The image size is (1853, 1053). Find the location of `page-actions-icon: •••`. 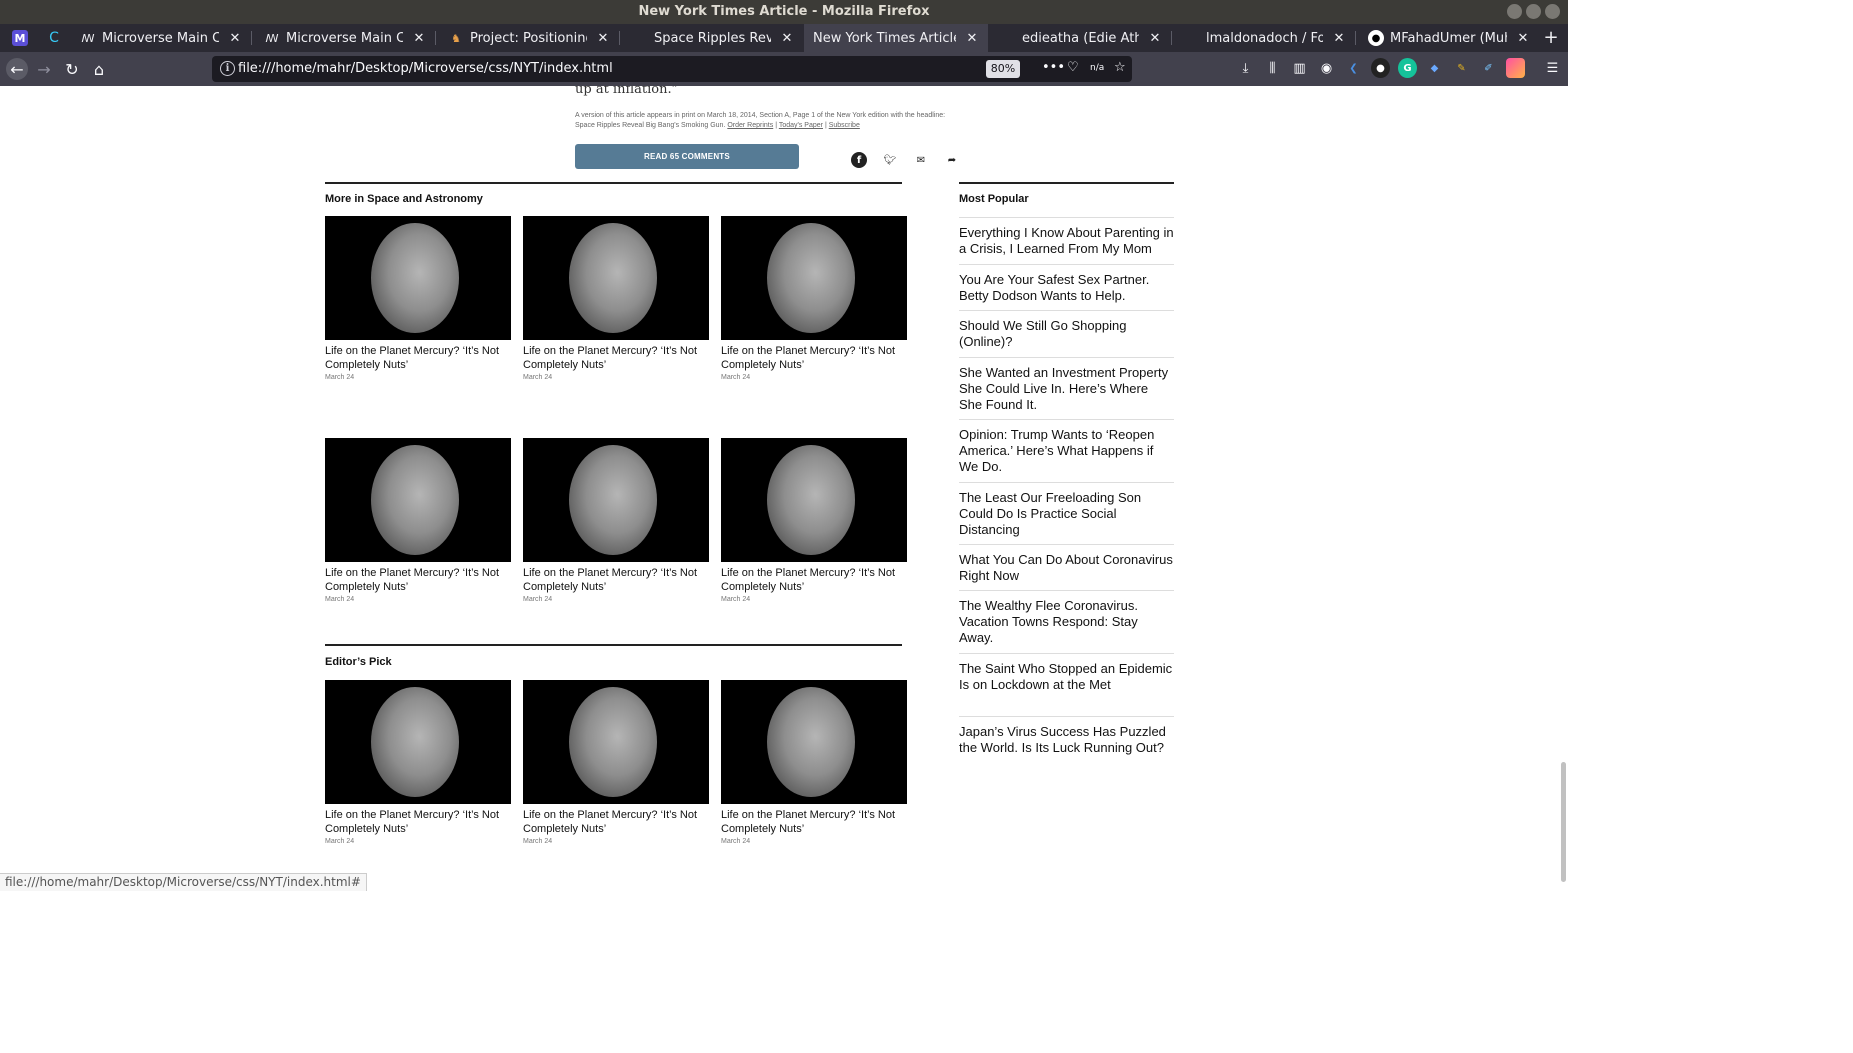

page-actions-icon: ••• is located at coordinates (1053, 67).